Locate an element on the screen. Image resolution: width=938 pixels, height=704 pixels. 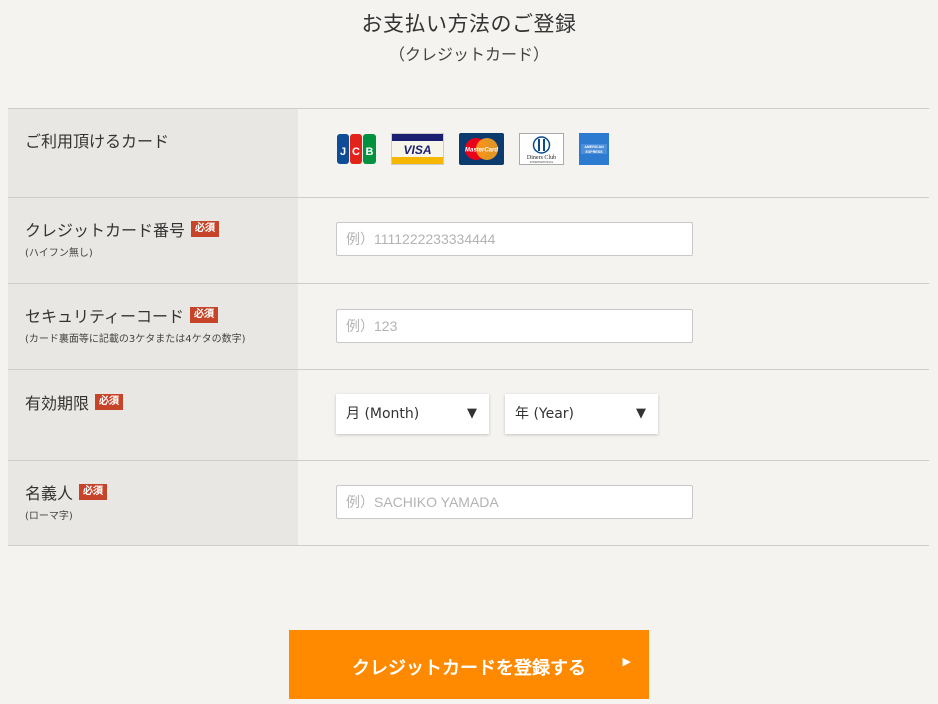
expiry-year-value: 年 (Year) is located at coordinates (545, 414).